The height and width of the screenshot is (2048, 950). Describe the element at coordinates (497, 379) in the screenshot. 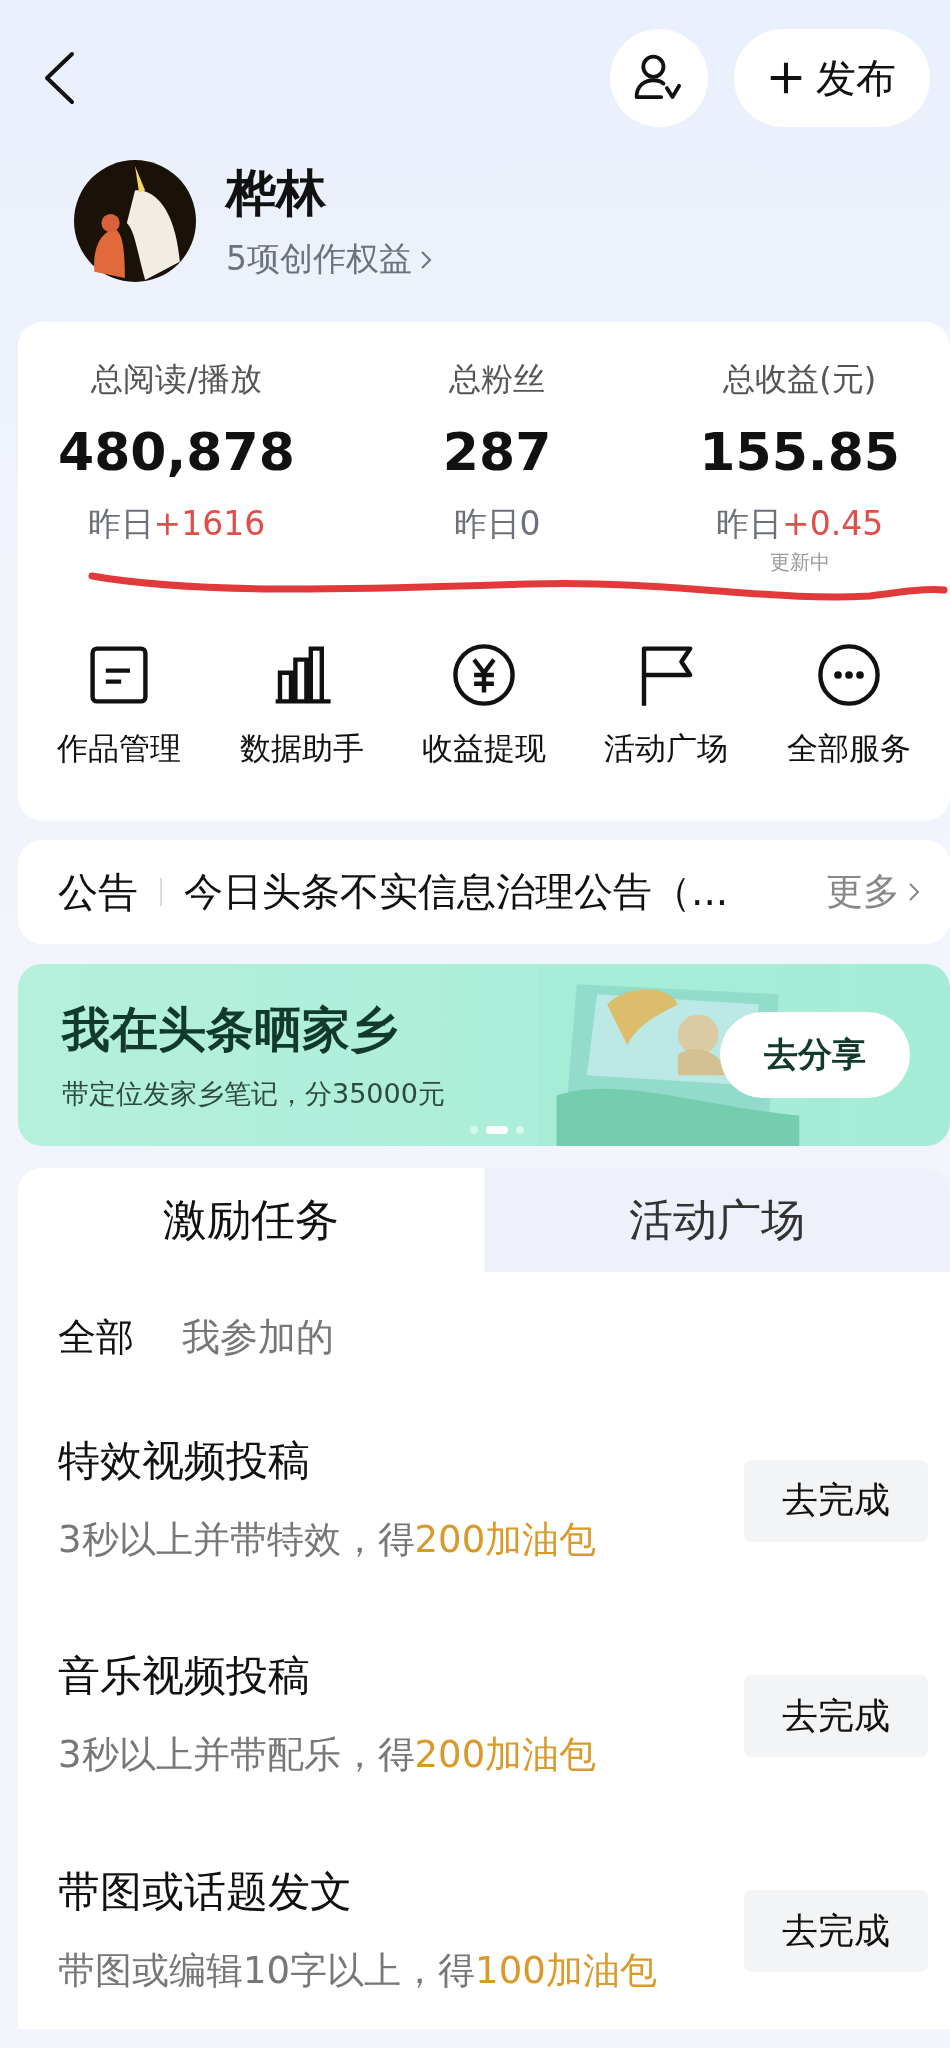

I see `stat-label: 总粉丝` at that location.